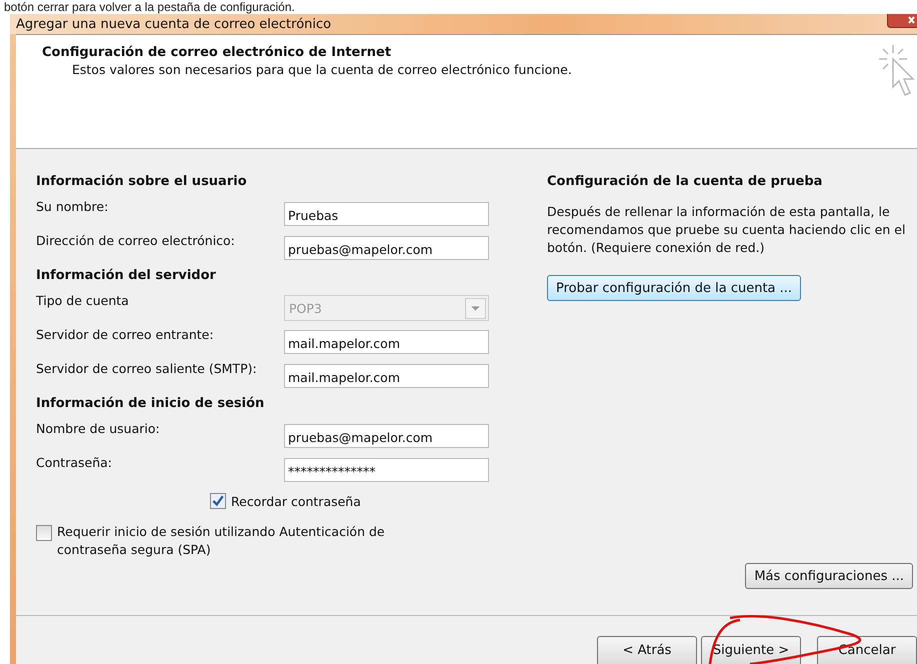 This screenshot has height=664, width=917. Describe the element at coordinates (98, 428) in the screenshot. I see `field-label: Nombre de usuario:` at that location.